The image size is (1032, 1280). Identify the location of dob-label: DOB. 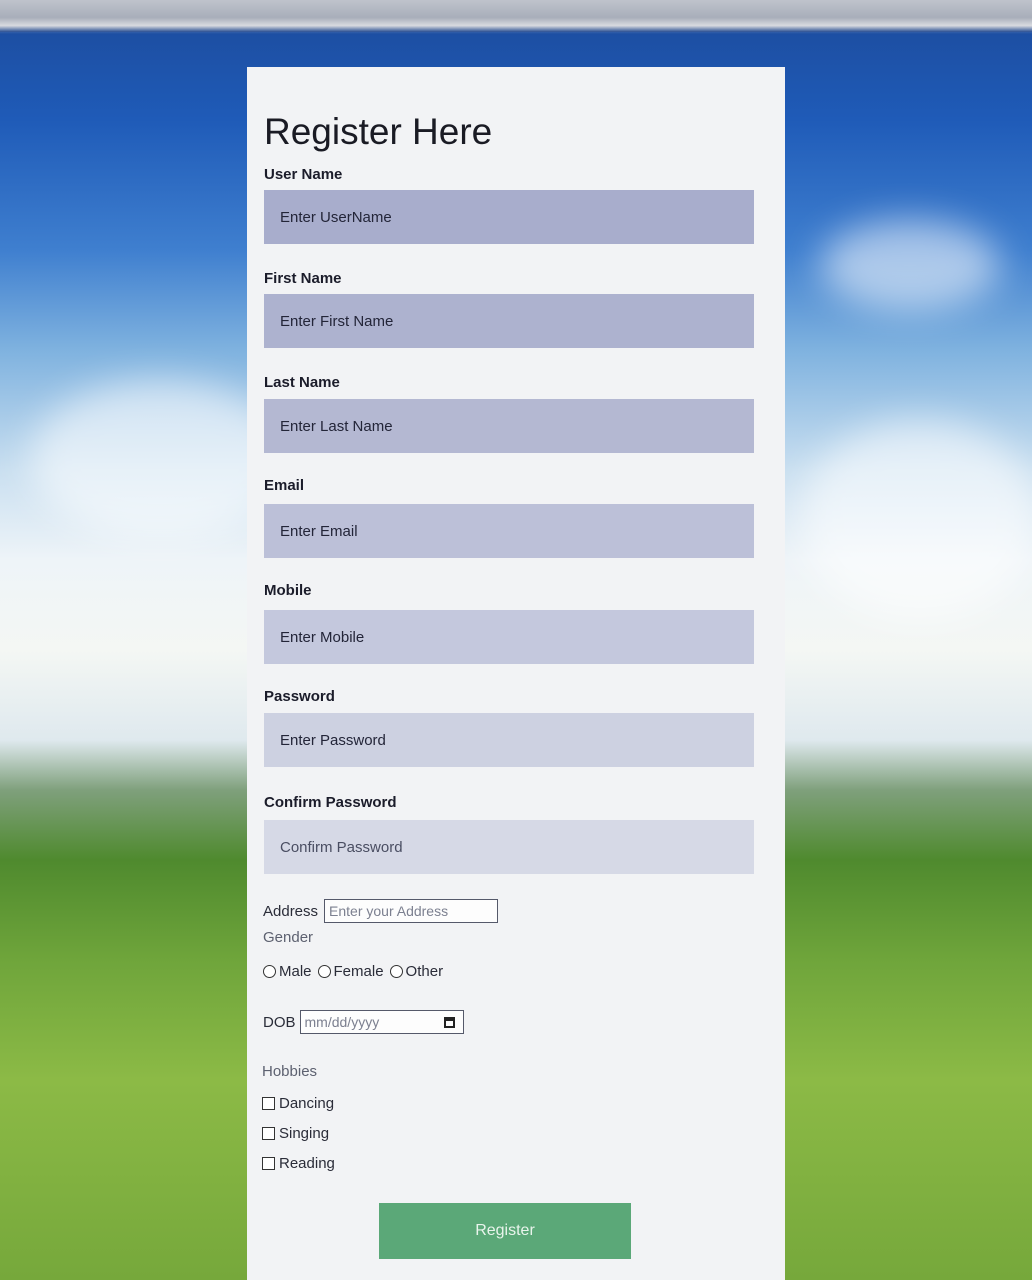
(279, 1022).